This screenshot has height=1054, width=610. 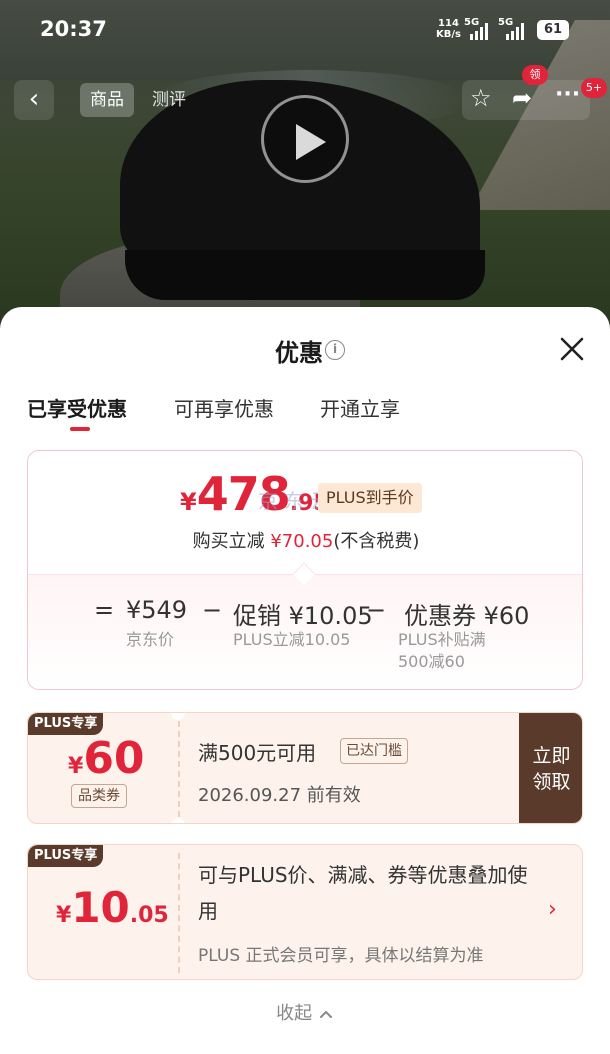 What do you see at coordinates (479, 31) in the screenshot?
I see `signal-bars-1-icon` at bounding box center [479, 31].